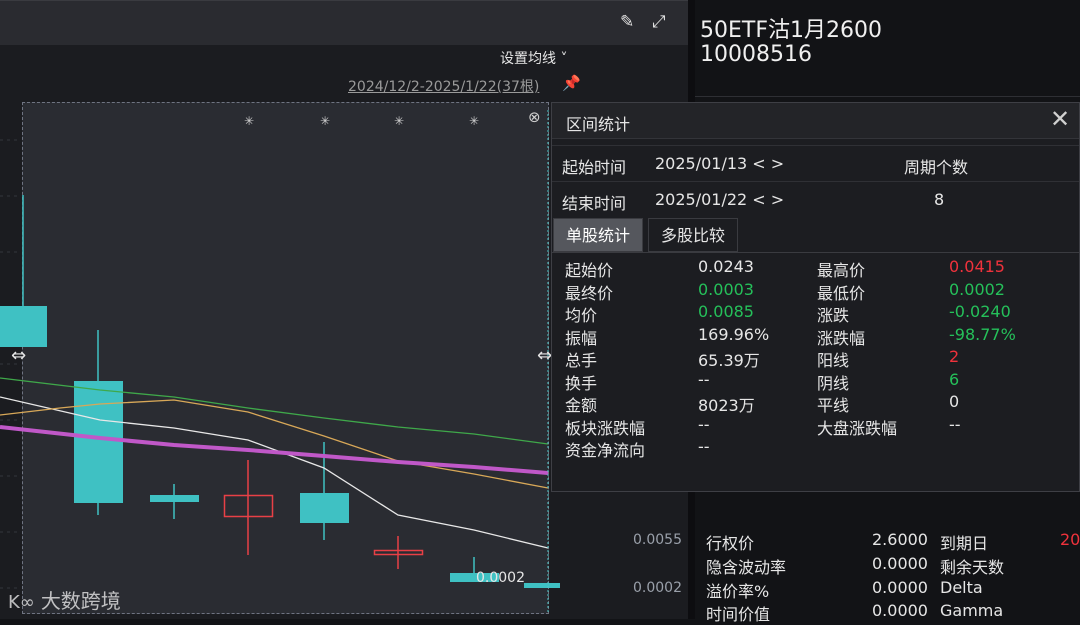  Describe the element at coordinates (977, 266) in the screenshot. I see `stat-value: 0.0415` at that location.